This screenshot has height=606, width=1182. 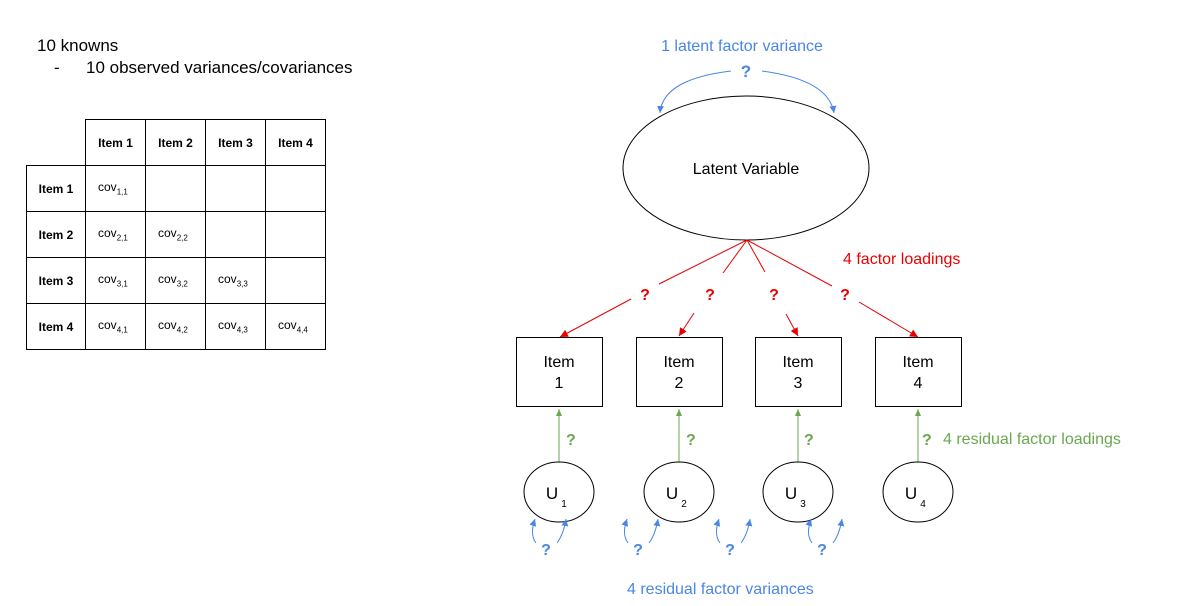 I want to click on residual-variances-label: 4 residual factor variances, so click(x=720, y=589).